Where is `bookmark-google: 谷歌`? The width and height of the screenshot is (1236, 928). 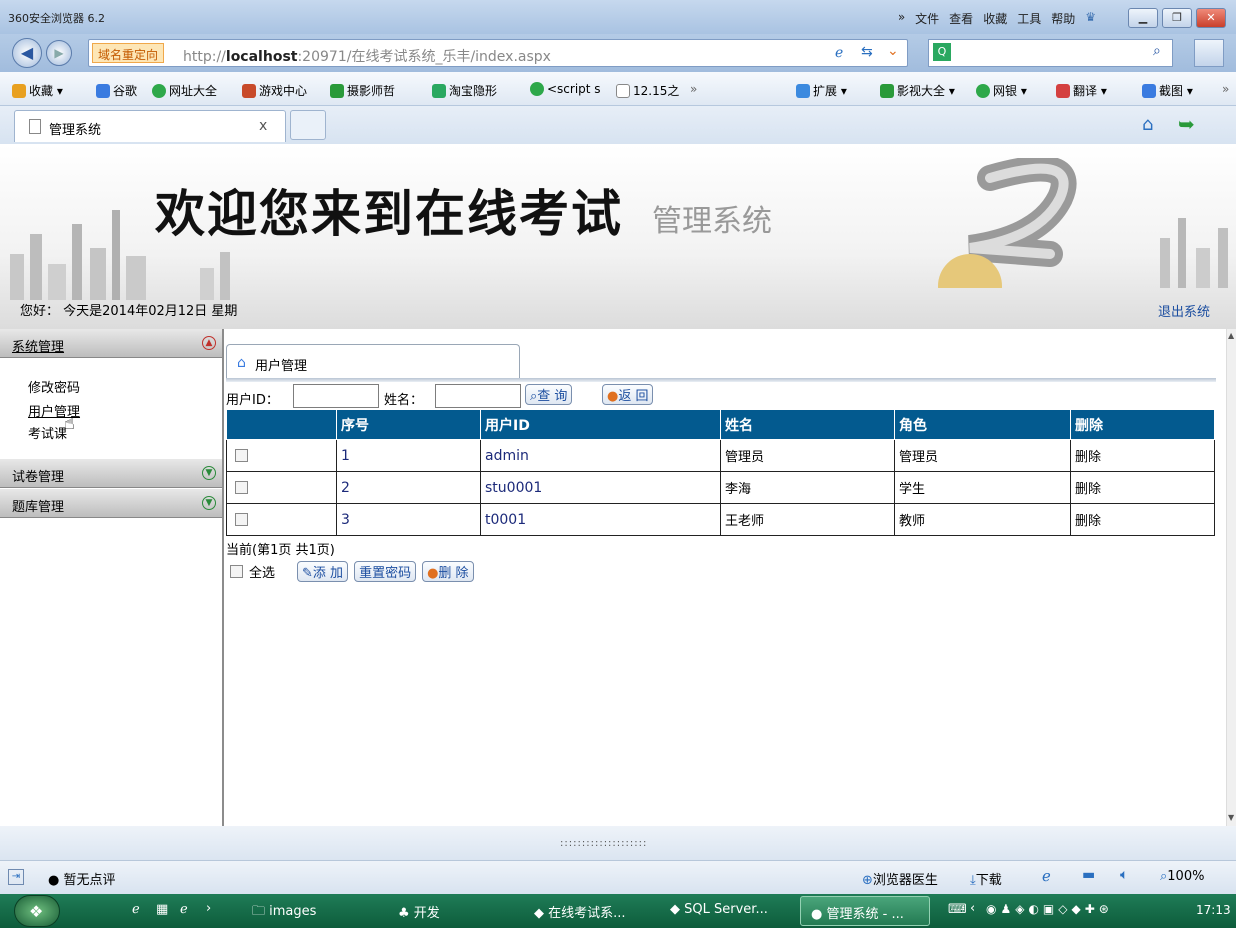 bookmark-google: 谷歌 is located at coordinates (116, 90).